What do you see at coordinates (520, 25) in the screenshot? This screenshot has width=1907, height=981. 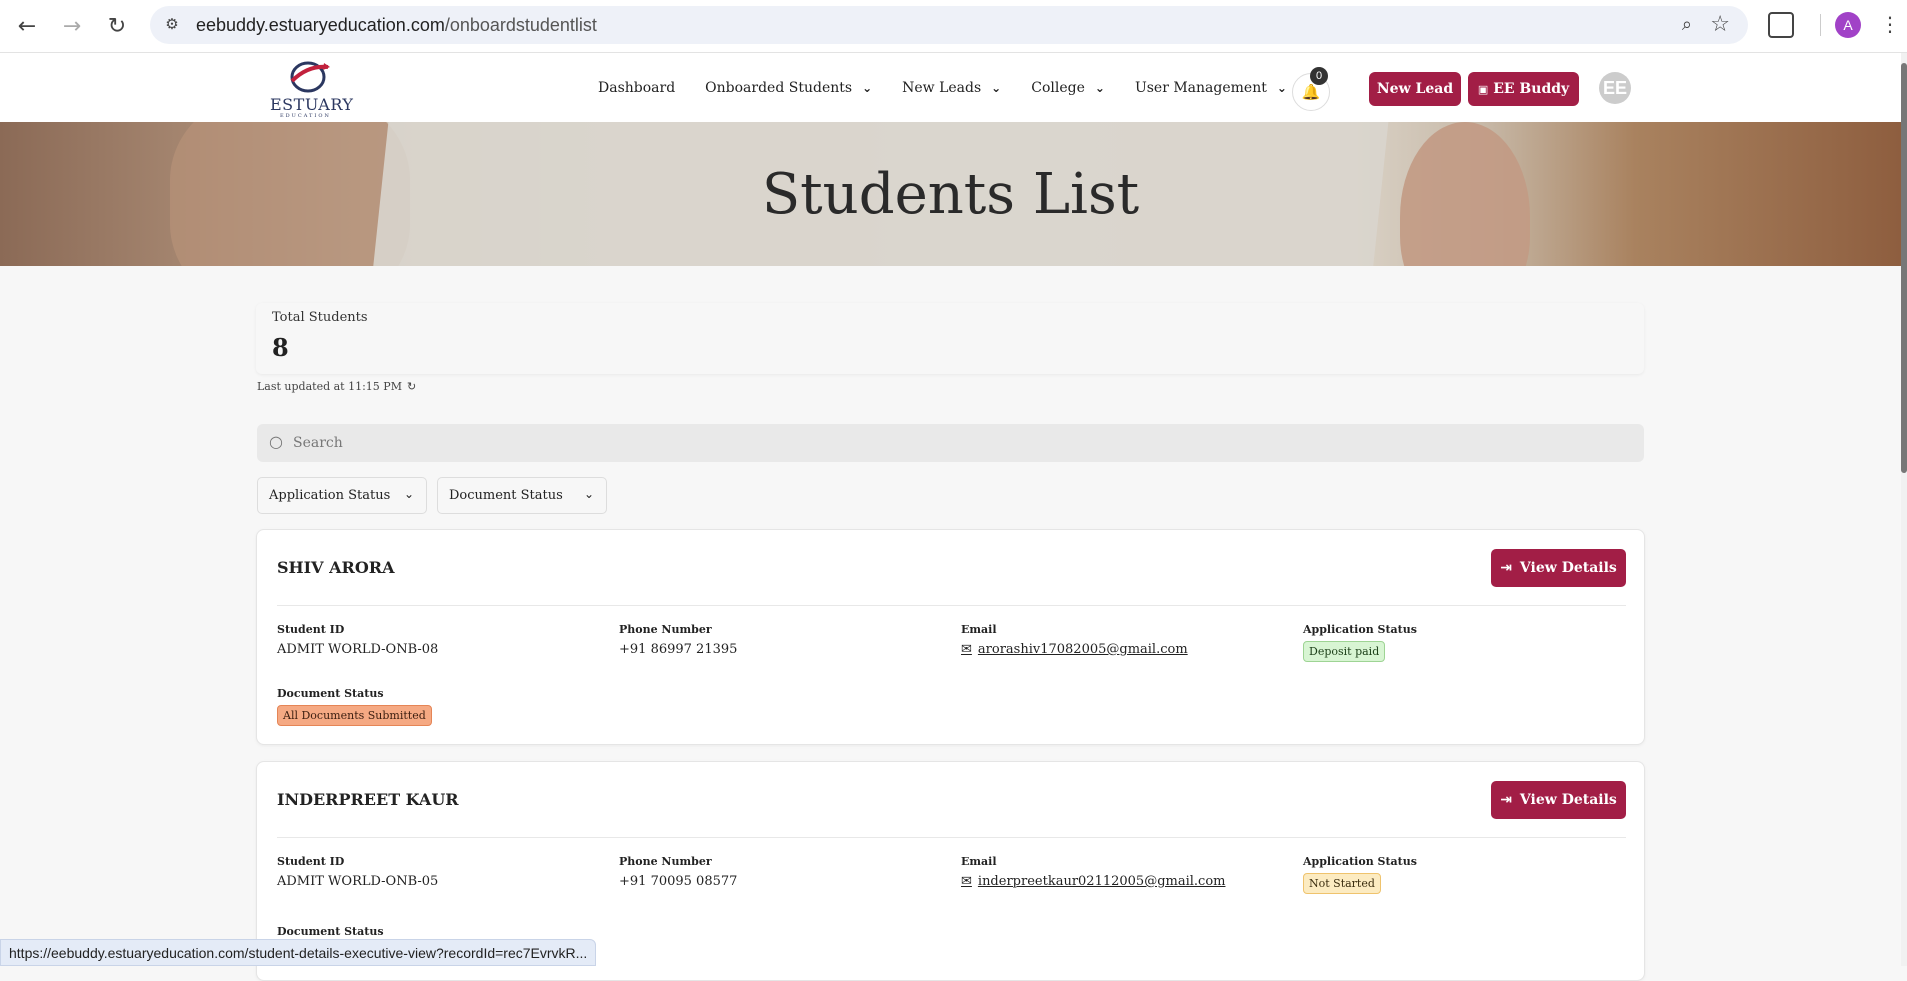 I see `url-path: /onboardstudentlist` at bounding box center [520, 25].